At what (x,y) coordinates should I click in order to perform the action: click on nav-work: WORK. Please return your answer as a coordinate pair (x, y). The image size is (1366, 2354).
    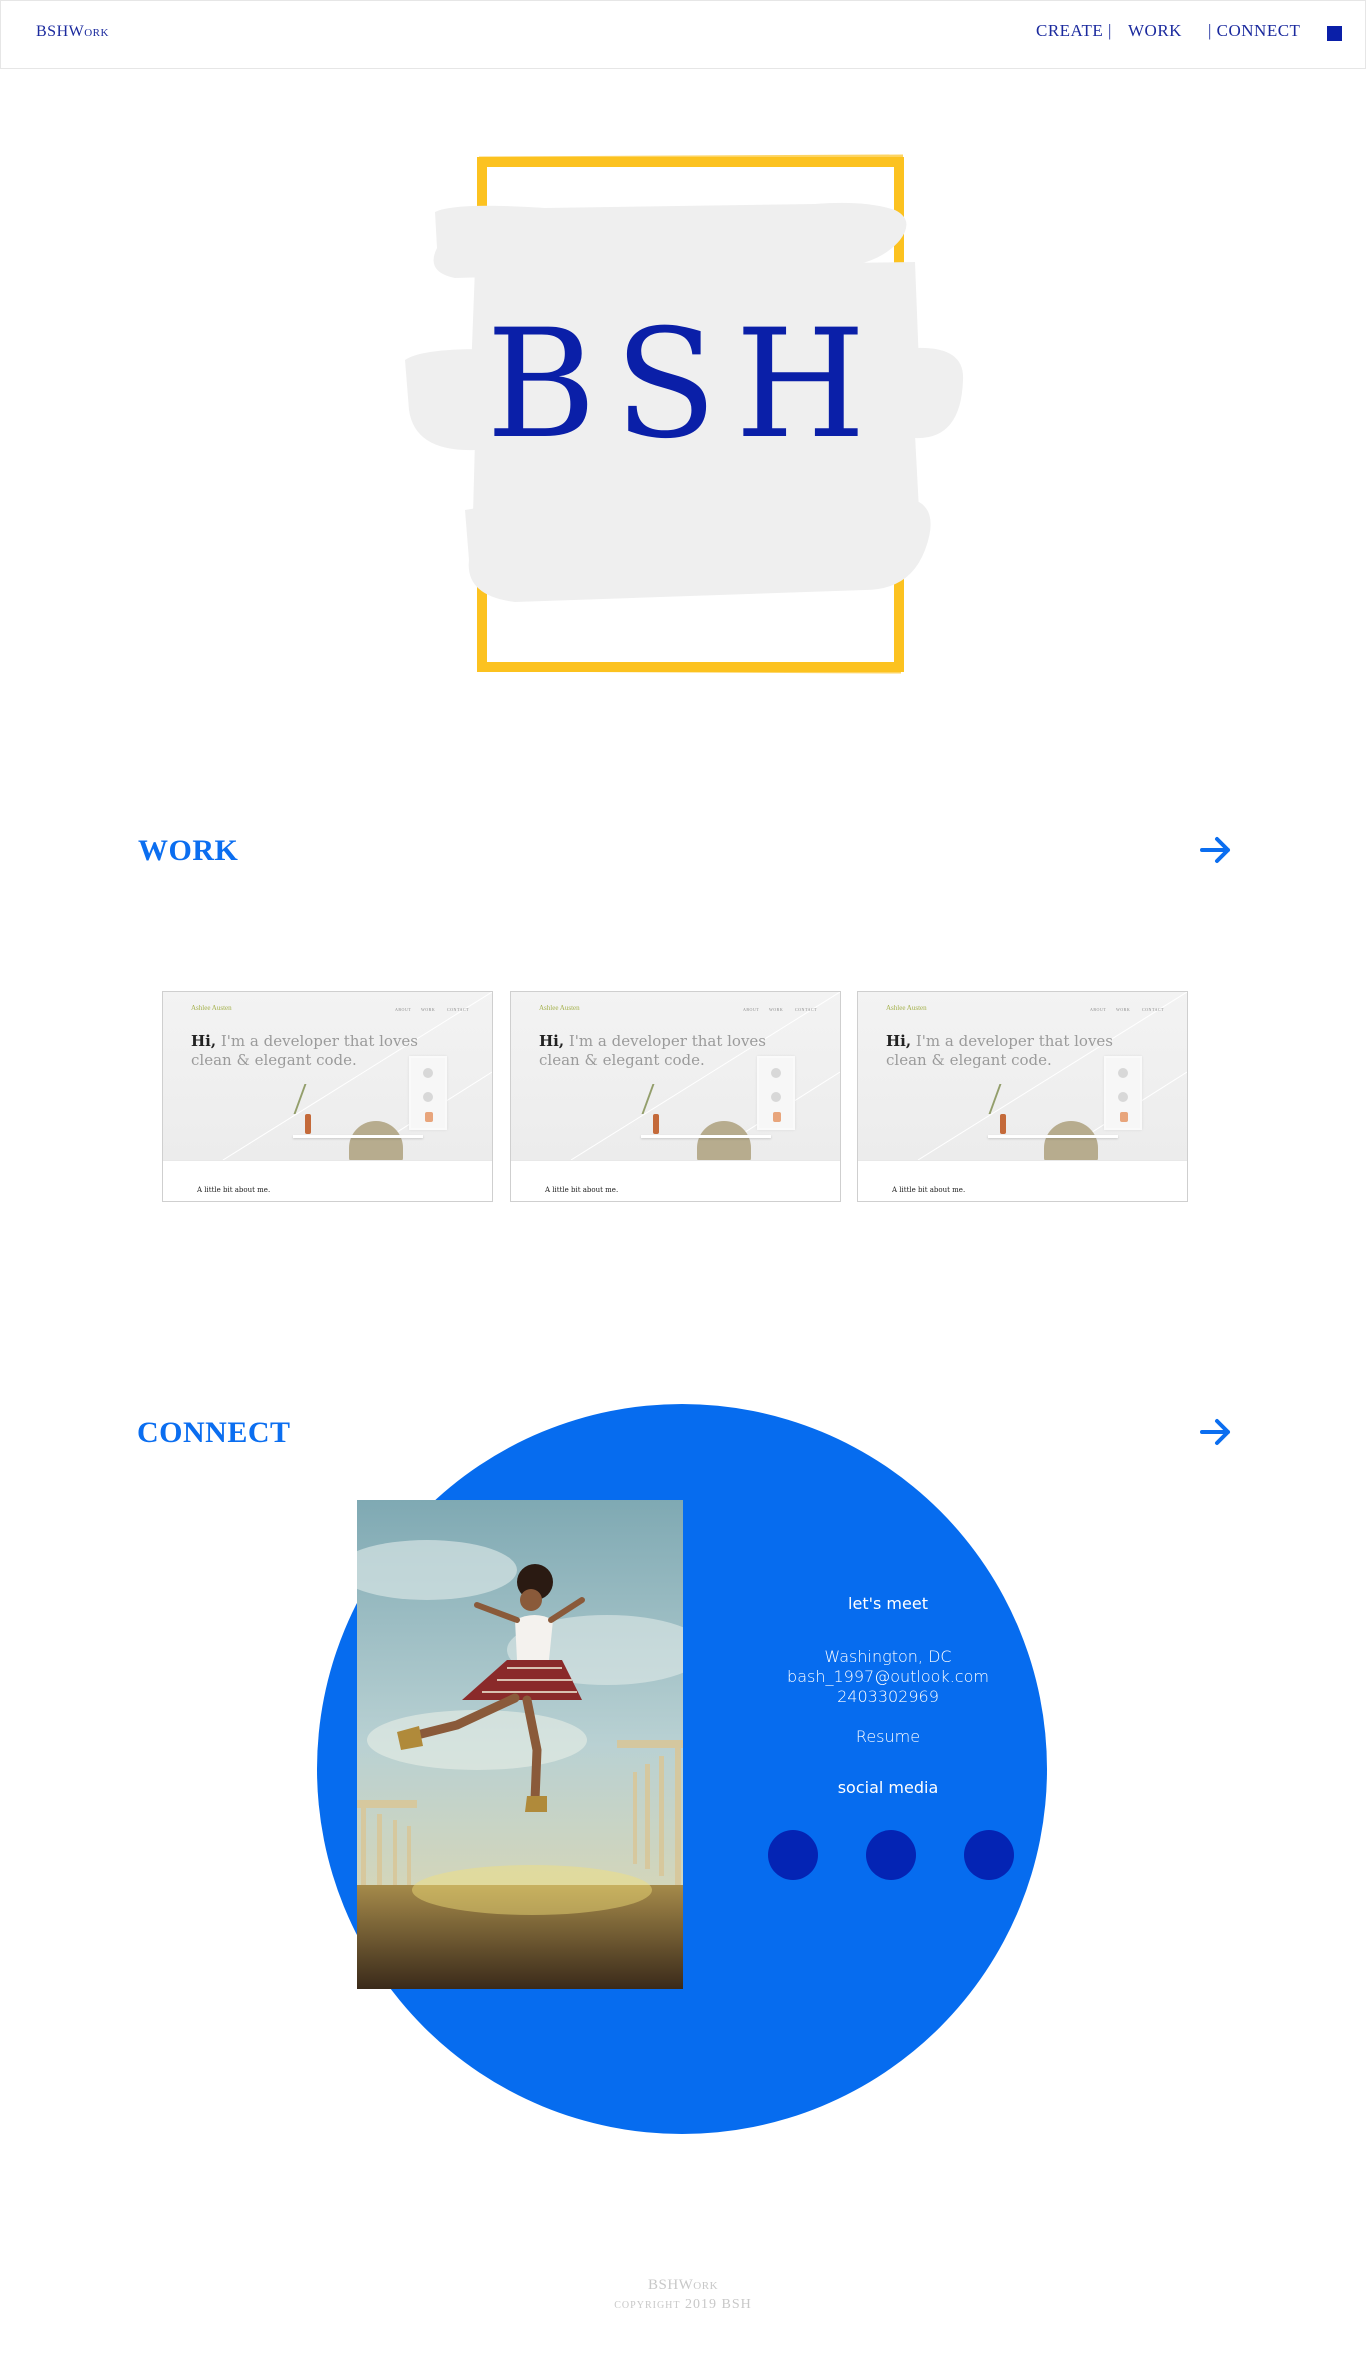
    Looking at the image, I should click on (1155, 31).